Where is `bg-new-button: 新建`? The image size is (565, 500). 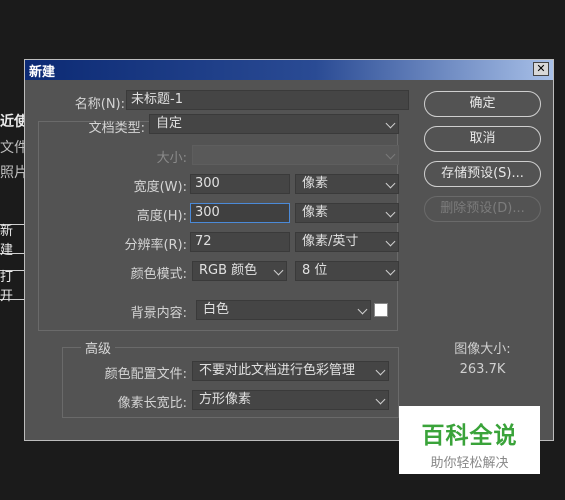
bg-new-button: 新建 is located at coordinates (13, 241).